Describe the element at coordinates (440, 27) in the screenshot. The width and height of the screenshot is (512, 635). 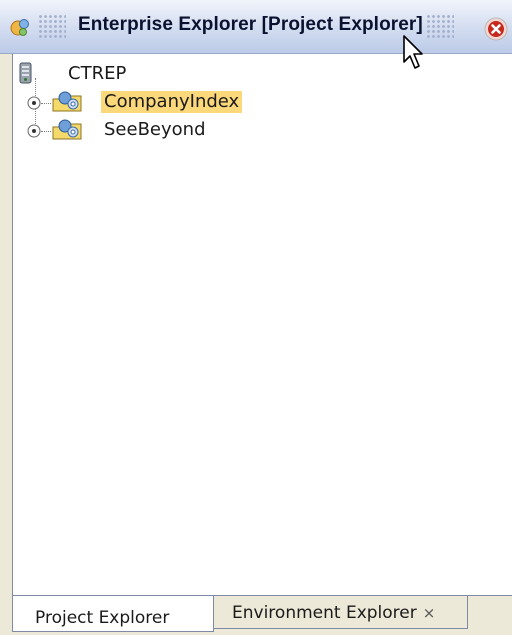
I see `title-grip-right` at that location.